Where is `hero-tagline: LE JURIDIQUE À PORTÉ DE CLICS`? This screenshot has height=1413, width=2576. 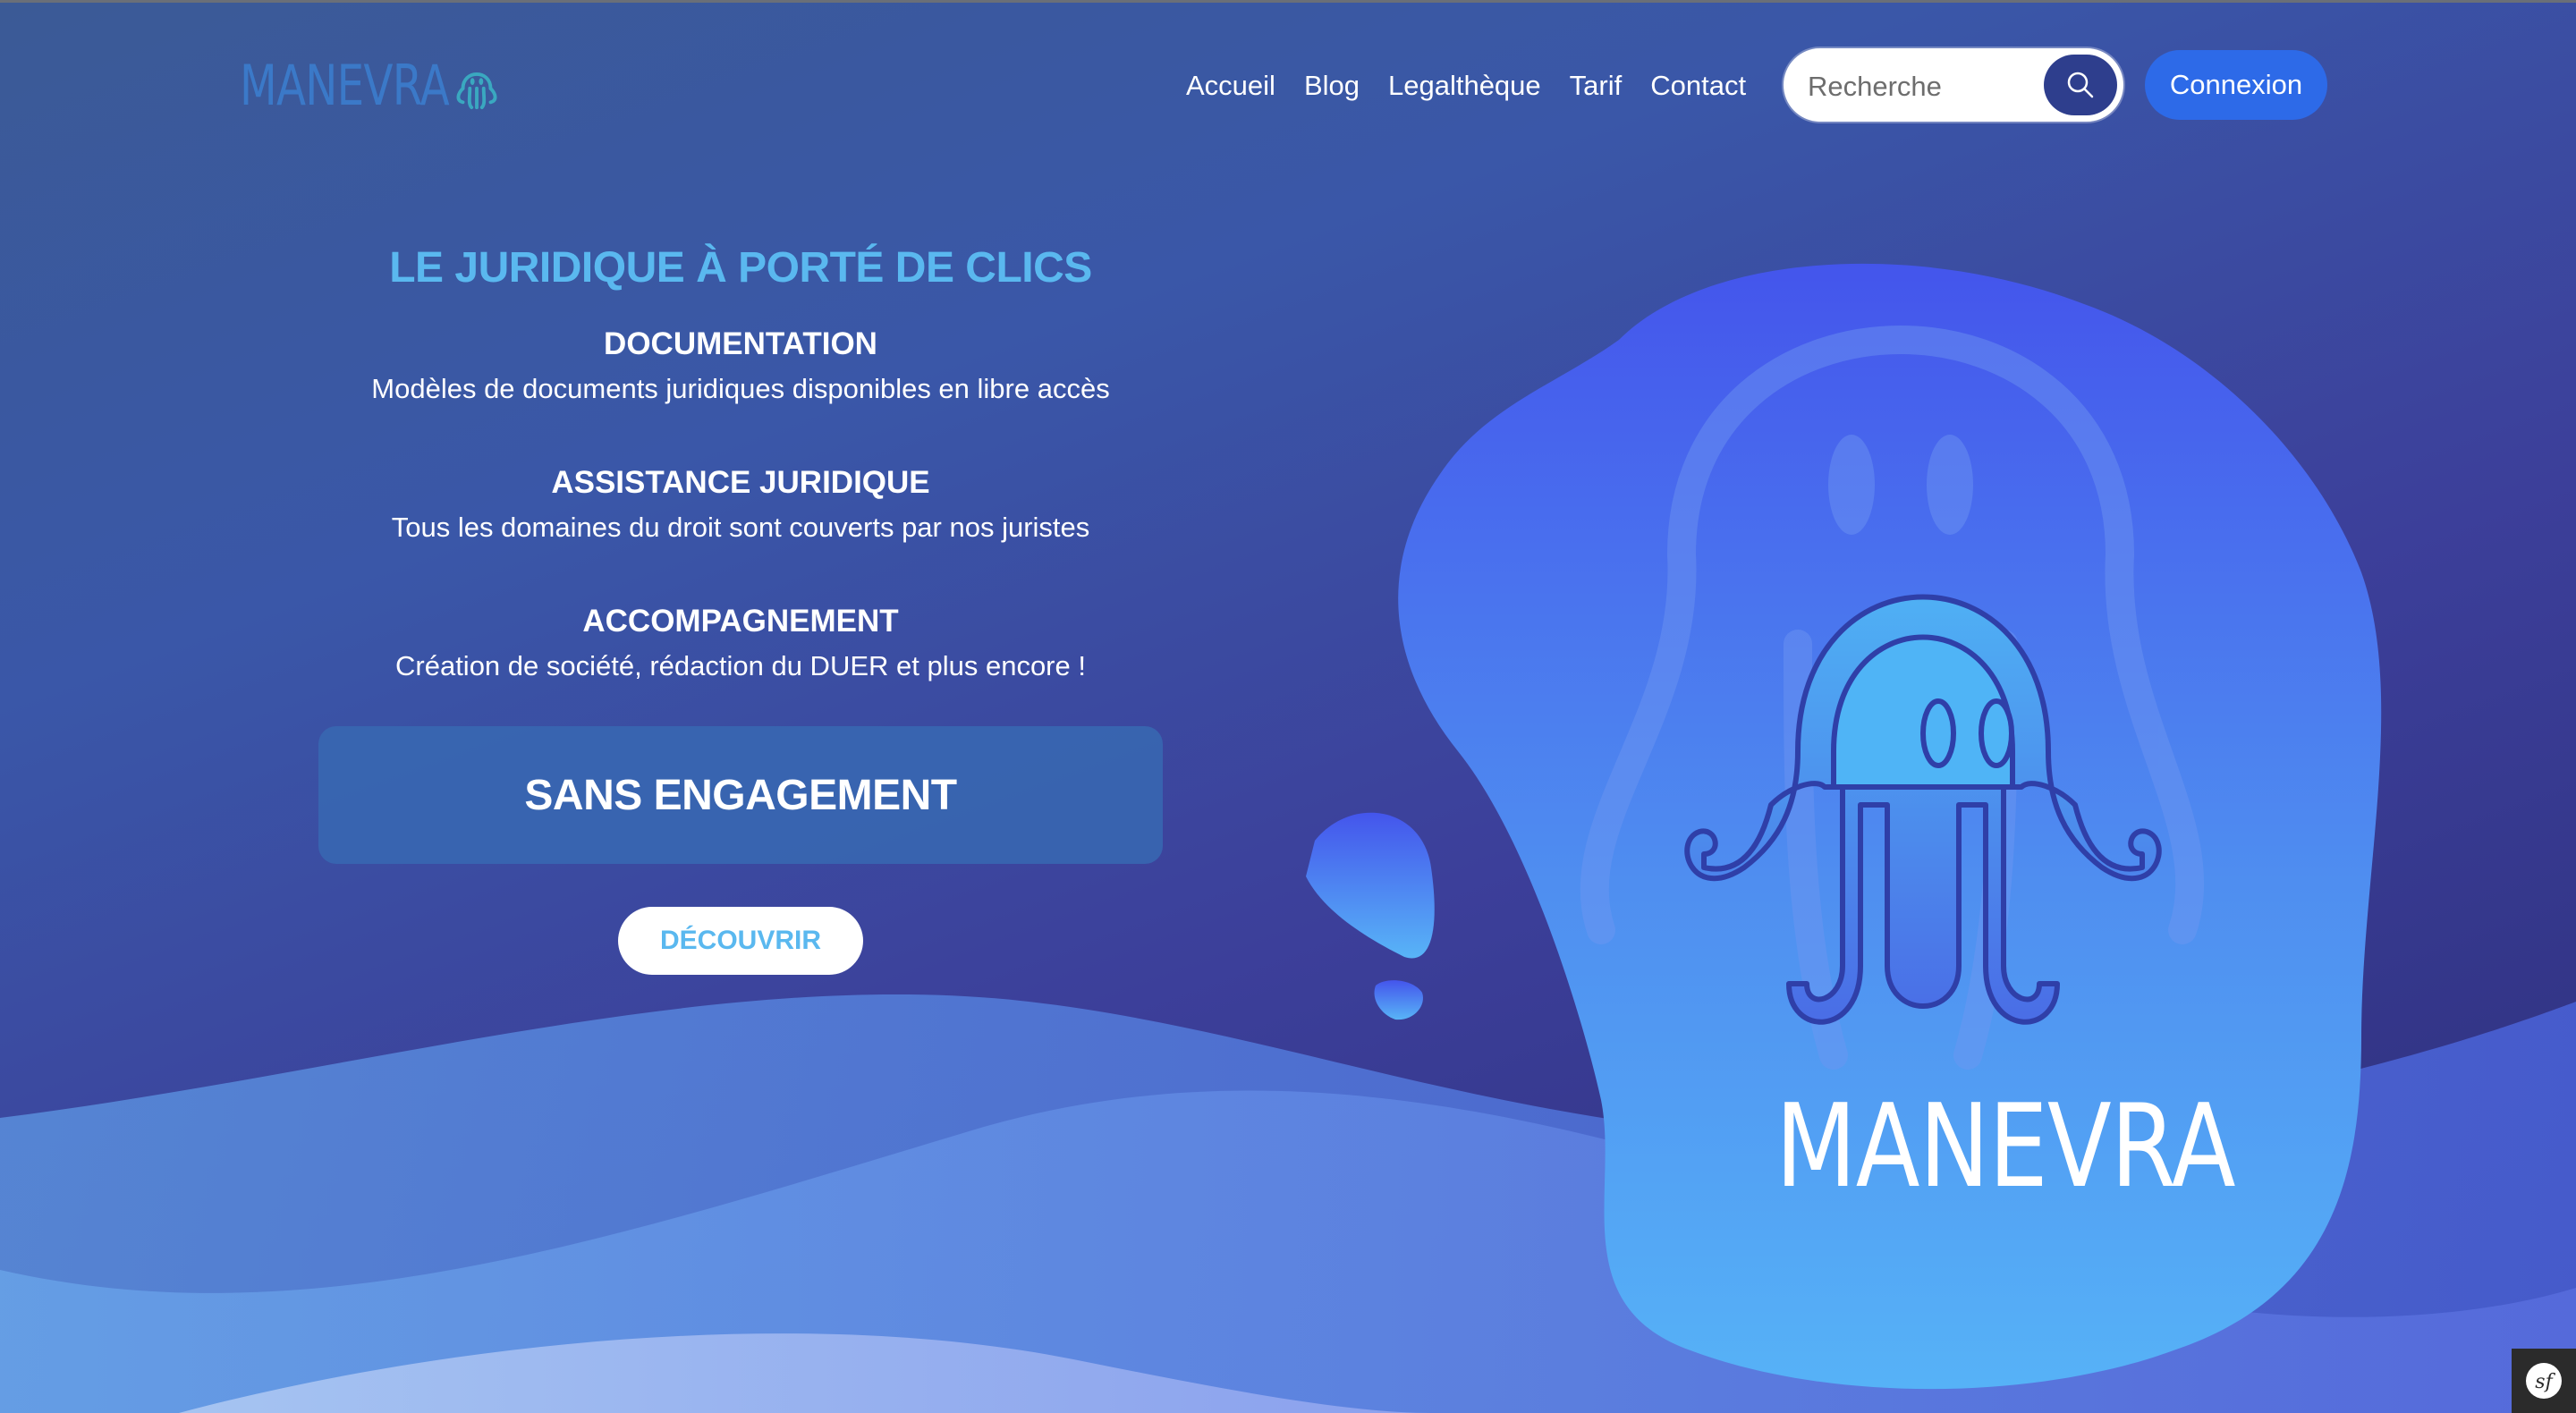
hero-tagline: LE JURIDIQUE À PORTÉ DE CLICS is located at coordinates (740, 268).